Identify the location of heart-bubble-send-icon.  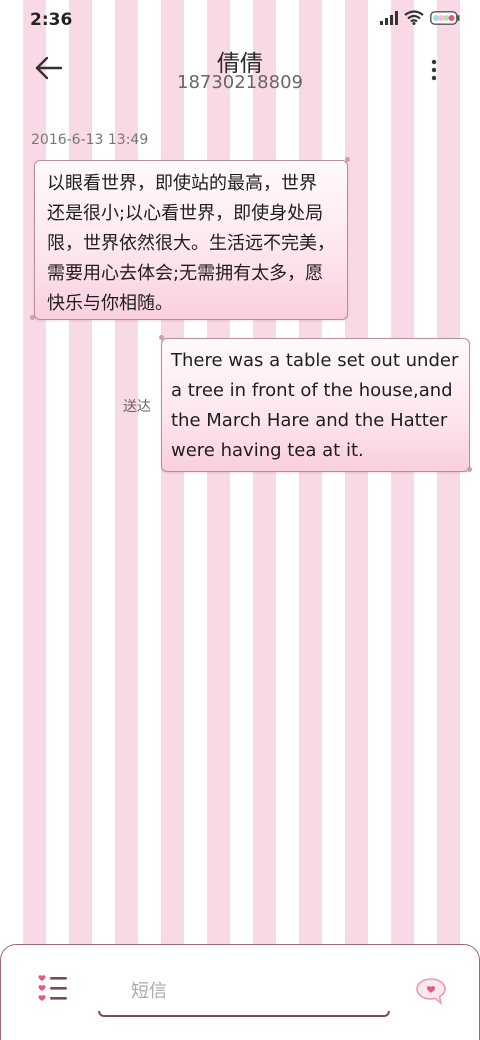
(431, 992).